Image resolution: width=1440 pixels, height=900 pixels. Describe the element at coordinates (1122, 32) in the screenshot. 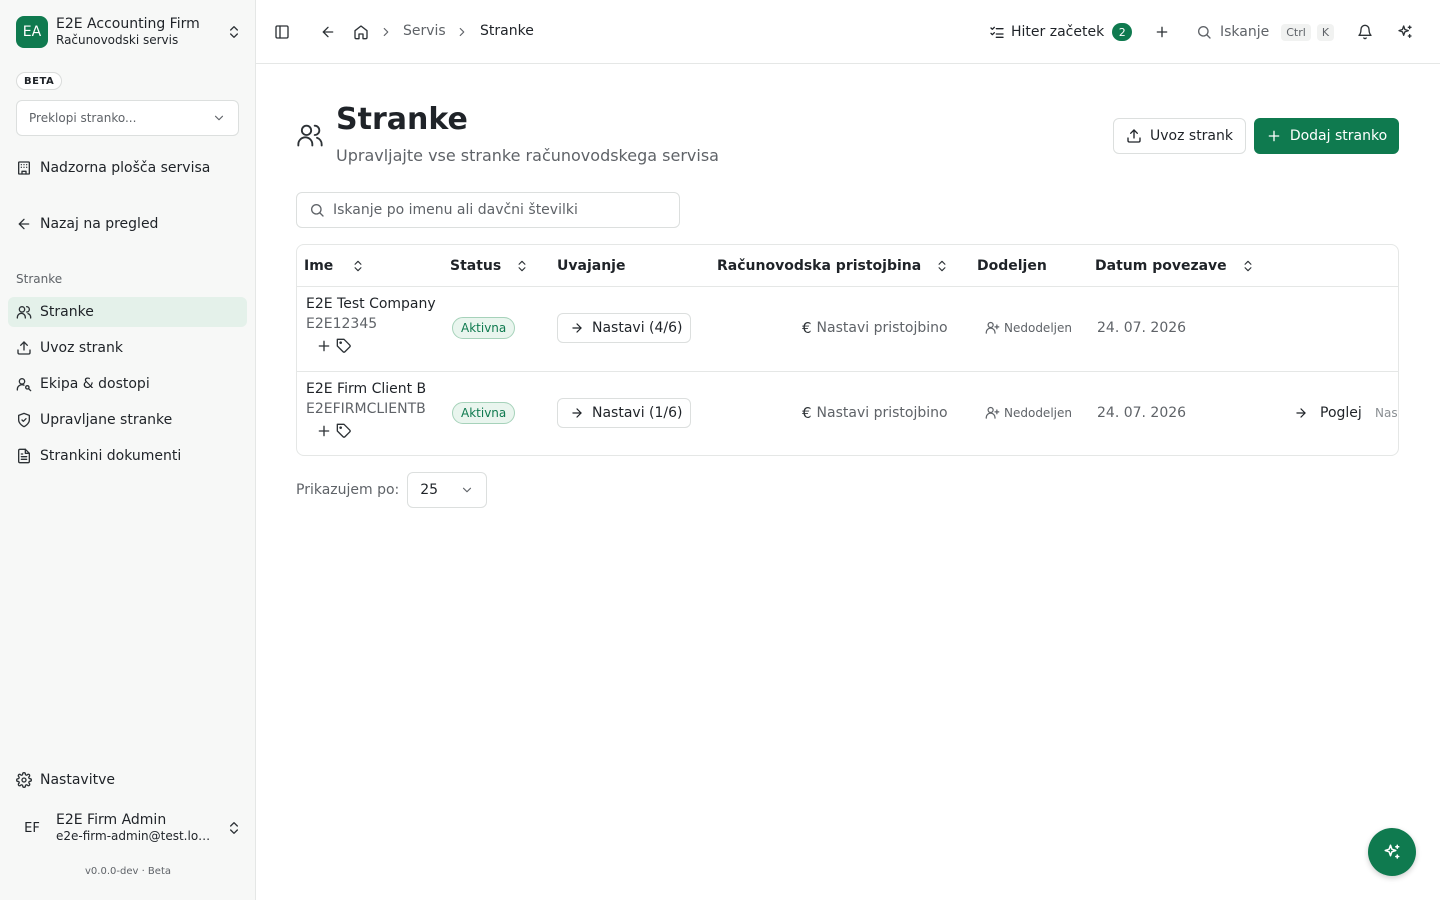

I see `quick-start-count: 2` at that location.